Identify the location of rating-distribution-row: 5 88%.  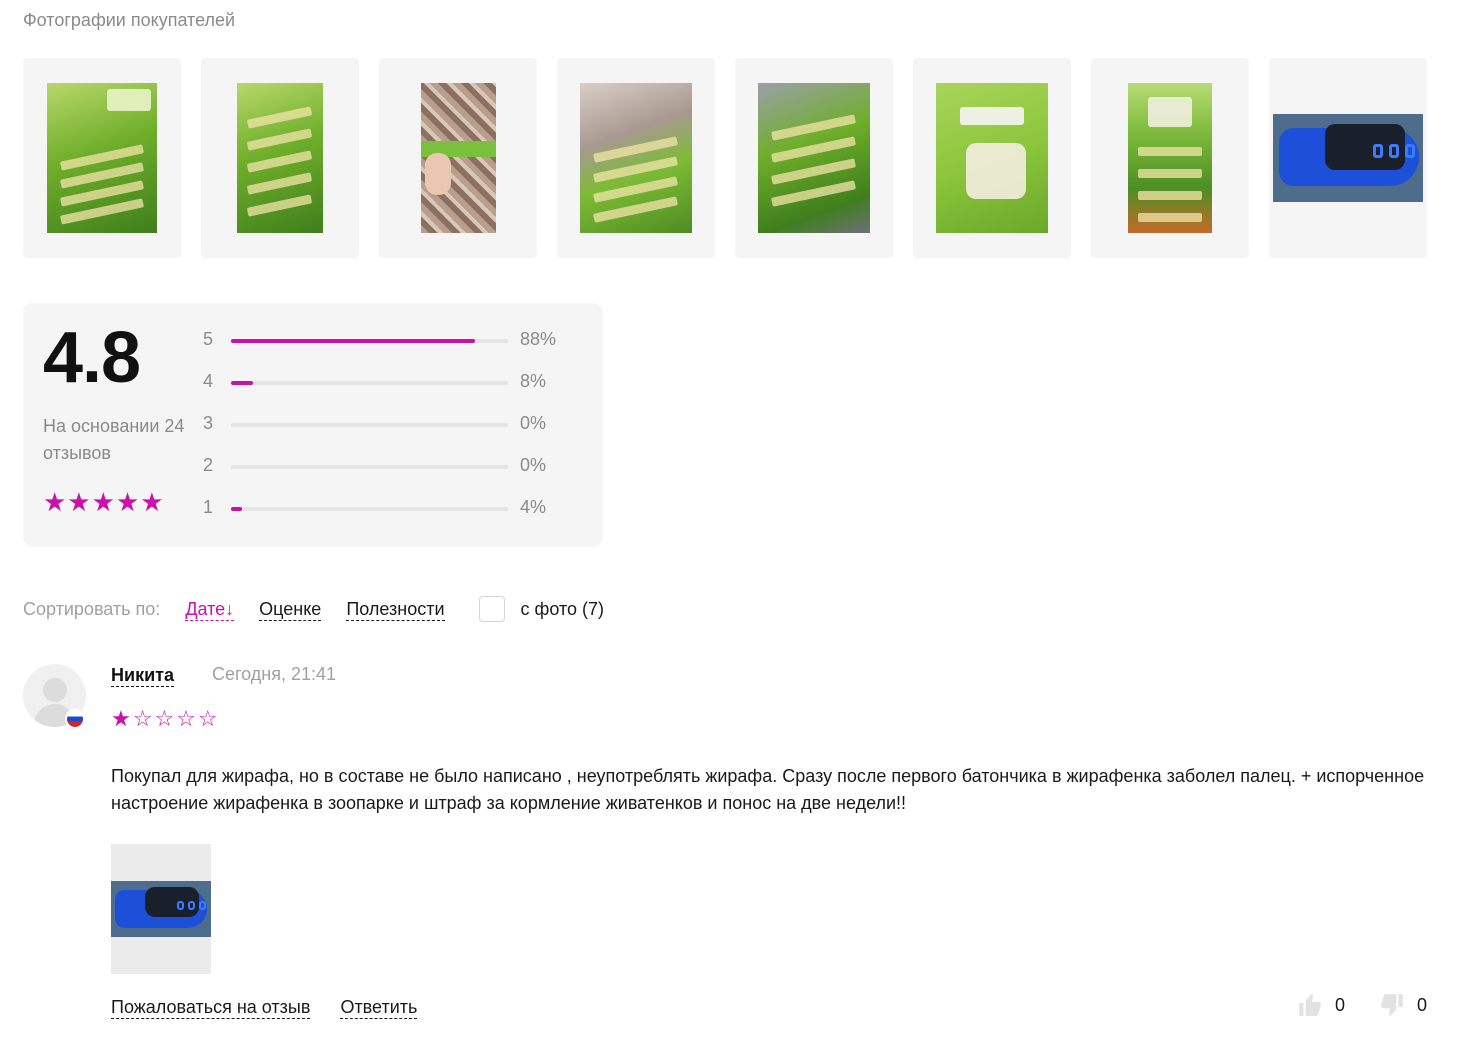
(393, 339).